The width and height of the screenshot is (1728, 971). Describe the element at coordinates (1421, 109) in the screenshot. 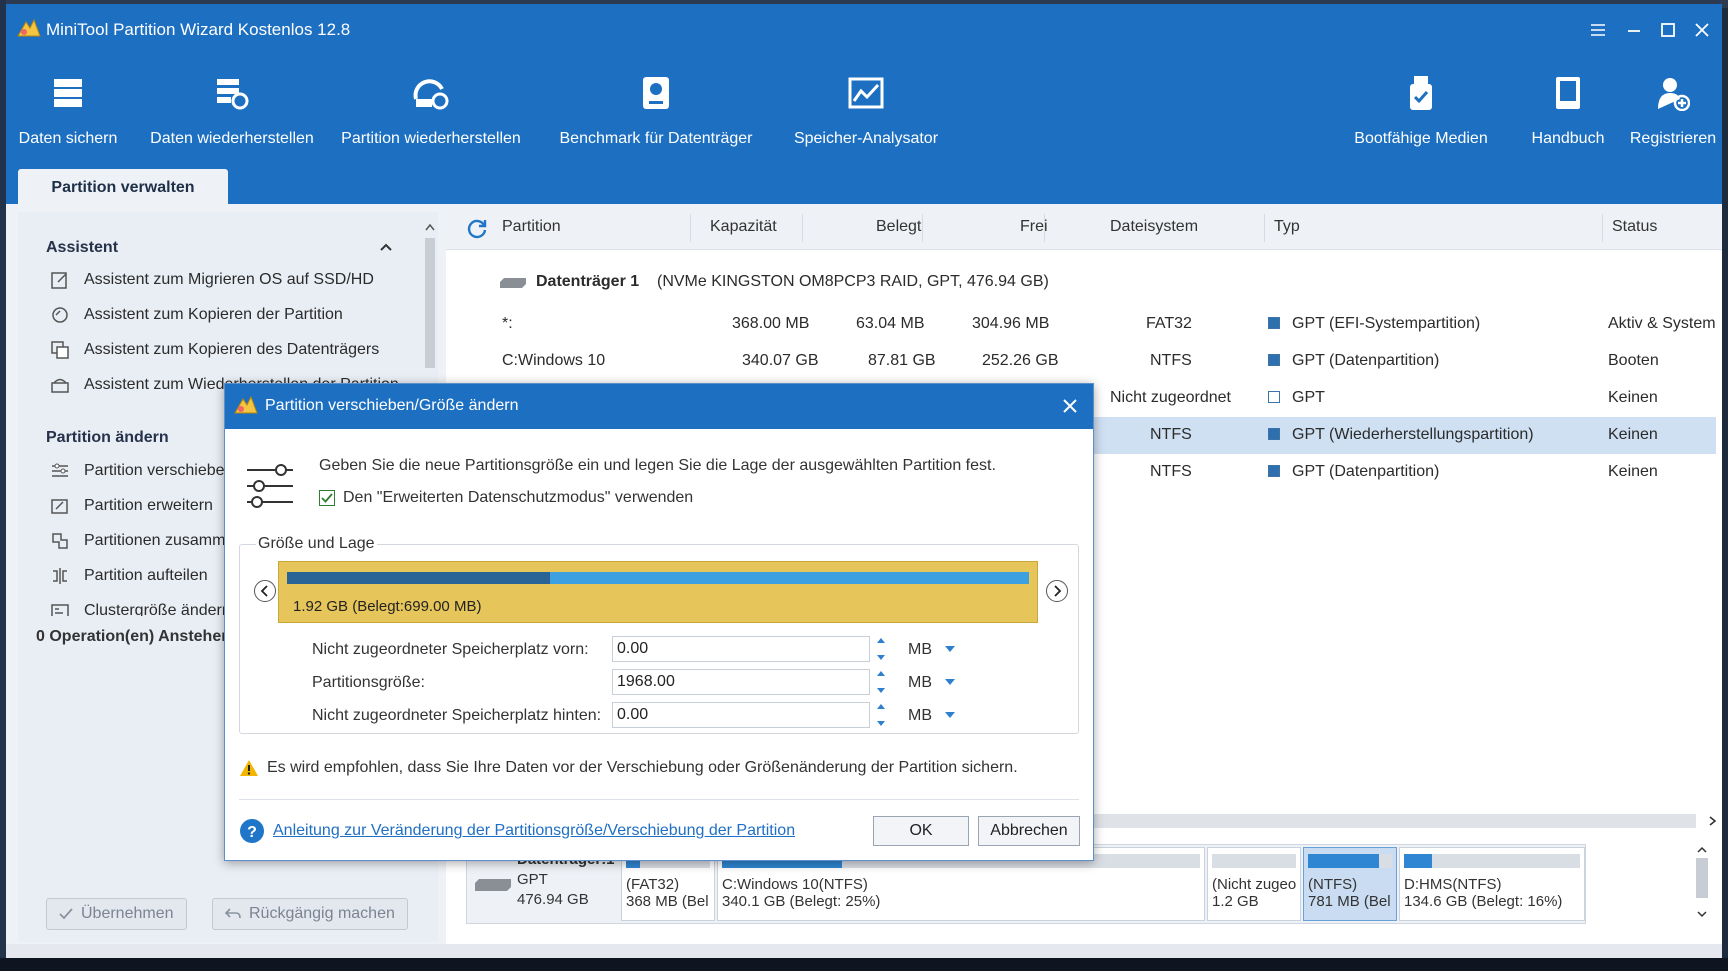

I see `bootable-media-button: Bootfähige Medien` at that location.